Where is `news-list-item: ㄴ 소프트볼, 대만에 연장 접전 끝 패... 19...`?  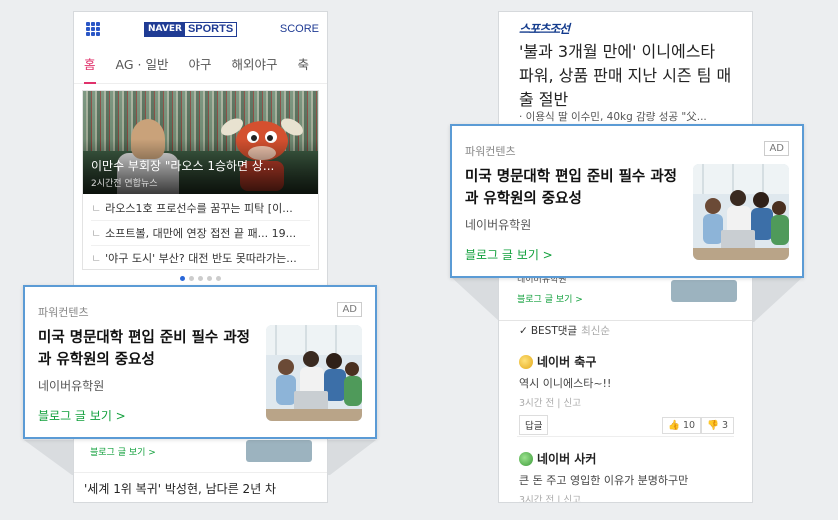 news-list-item: ㄴ 소프트볼, 대만에 연장 접전 끝 패... 19... is located at coordinates (200, 233).